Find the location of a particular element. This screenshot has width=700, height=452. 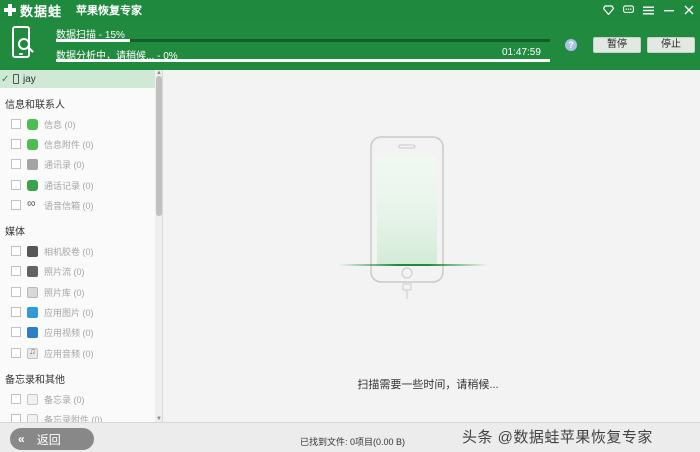

sidebar-item-photo-library: 照片库 (0) is located at coordinates (48, 292).